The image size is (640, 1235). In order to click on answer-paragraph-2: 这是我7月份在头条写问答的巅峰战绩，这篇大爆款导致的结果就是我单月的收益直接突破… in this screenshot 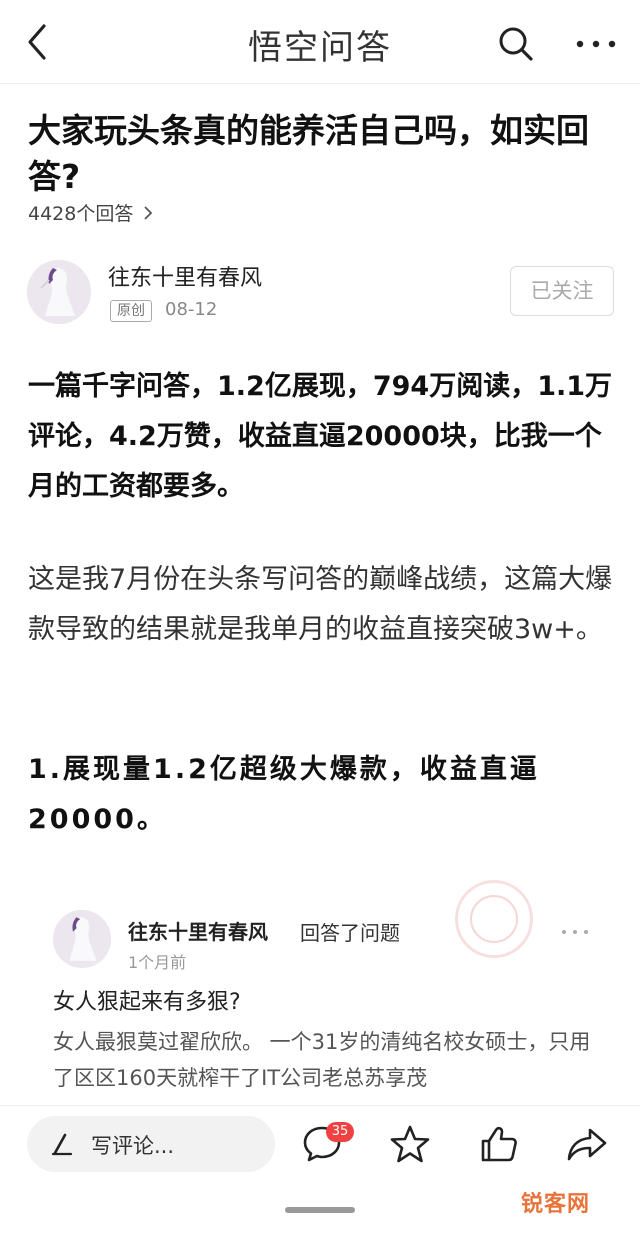, I will do `click(320, 604)`.